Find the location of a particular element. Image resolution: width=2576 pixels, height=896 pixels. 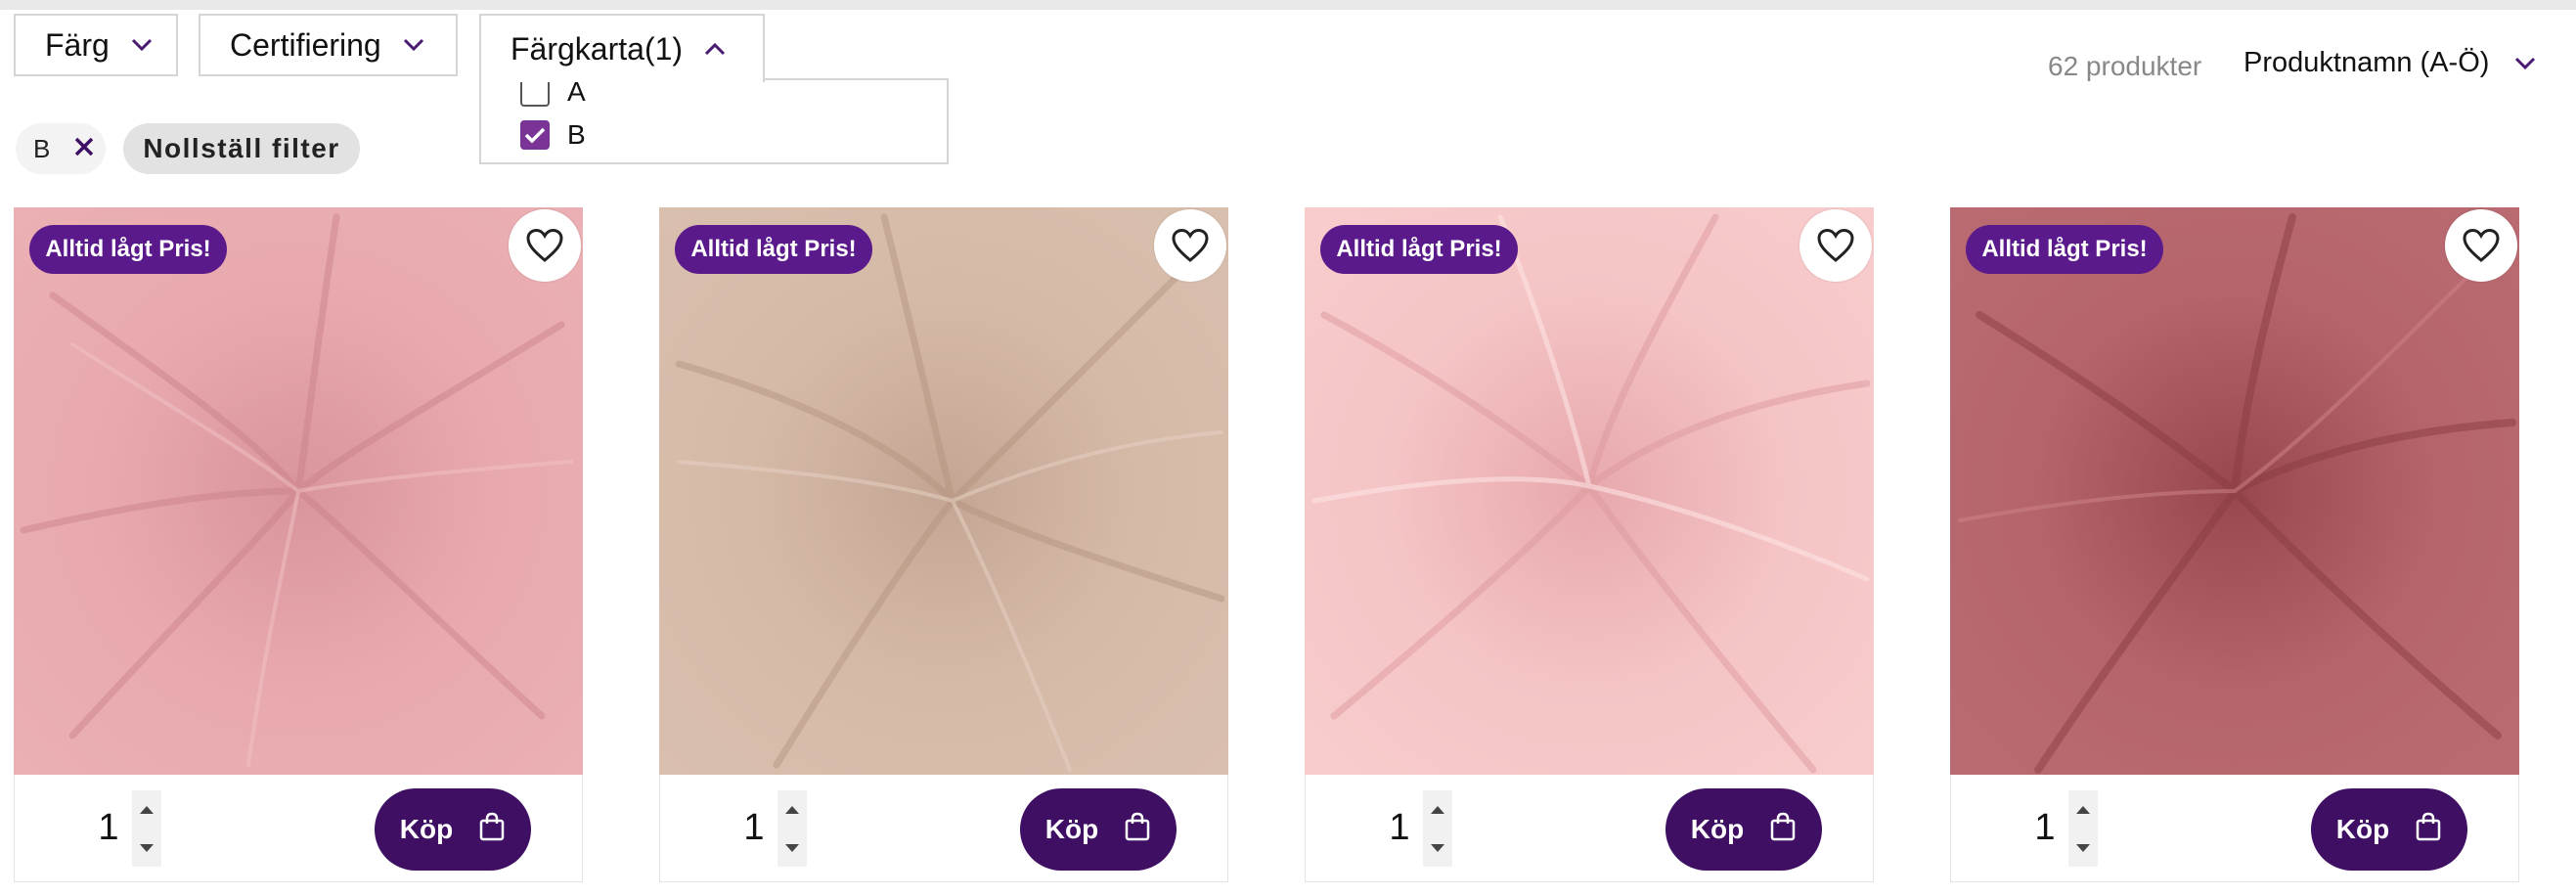

filter-label: Certifiering is located at coordinates (306, 44).